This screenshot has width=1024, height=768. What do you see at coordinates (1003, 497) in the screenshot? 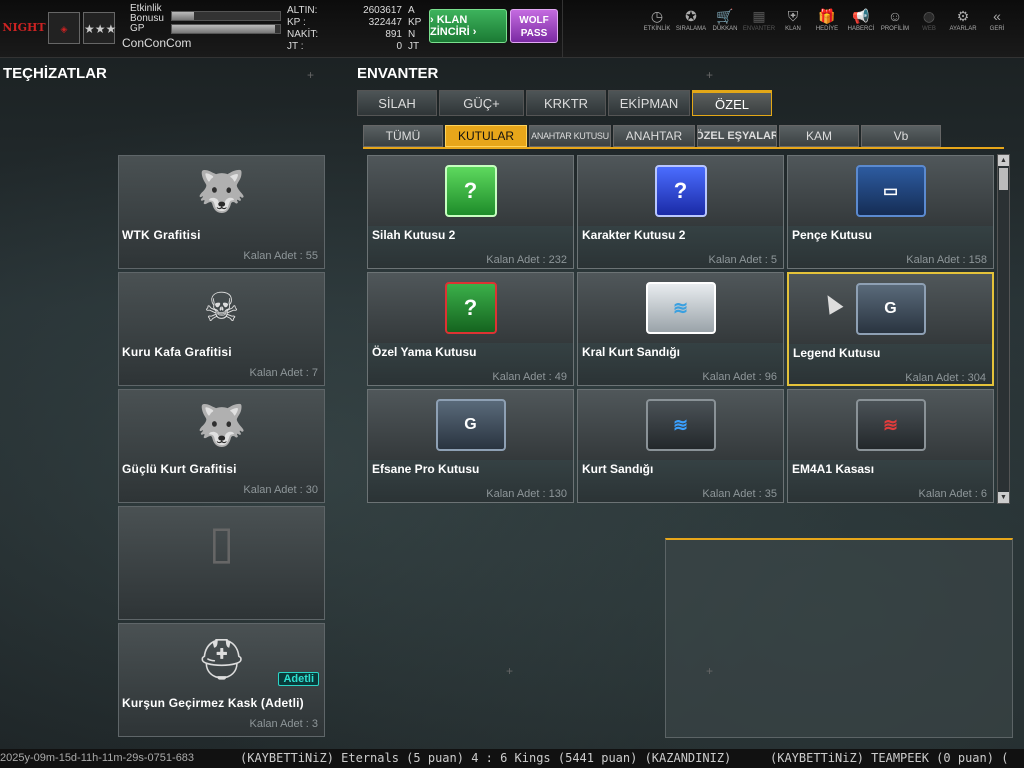
I see `scroll-down-arrow-icon: ▼` at bounding box center [1003, 497].